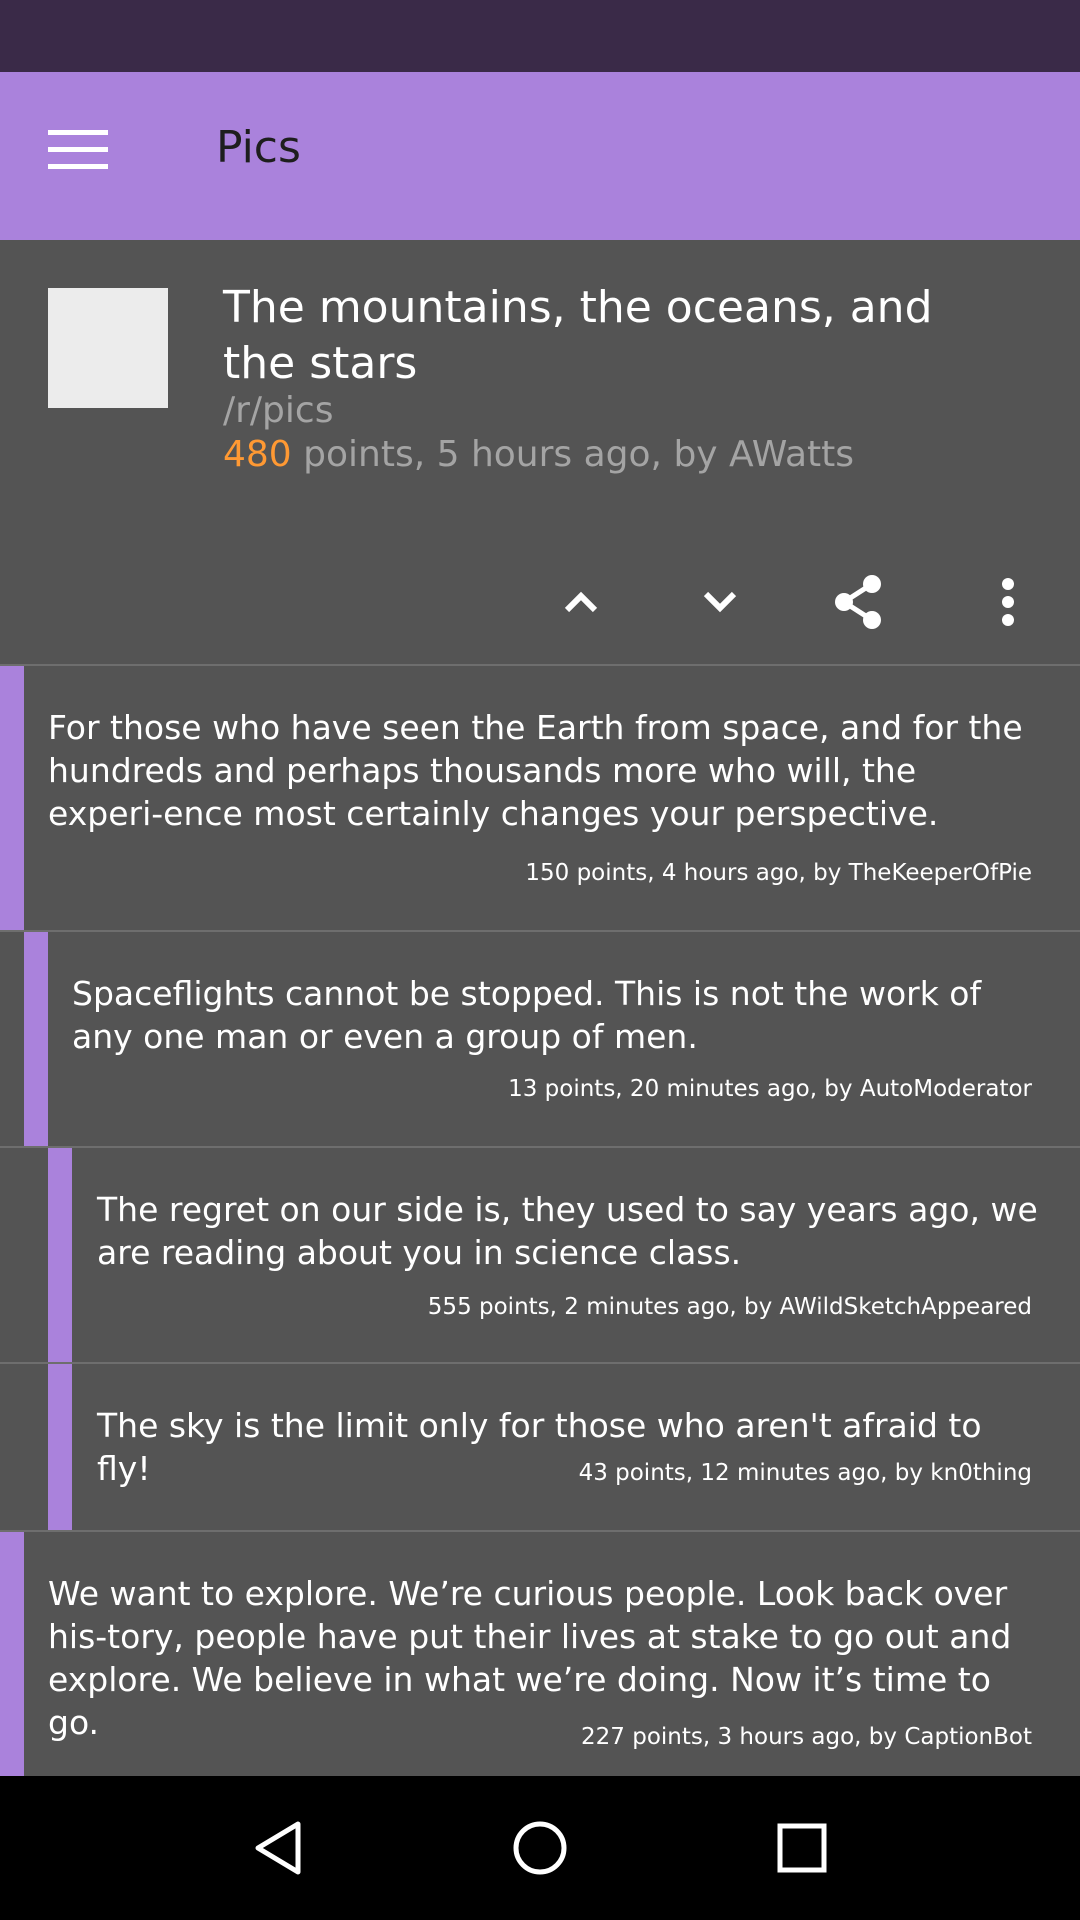  I want to click on app-title: Pics, so click(258, 147).